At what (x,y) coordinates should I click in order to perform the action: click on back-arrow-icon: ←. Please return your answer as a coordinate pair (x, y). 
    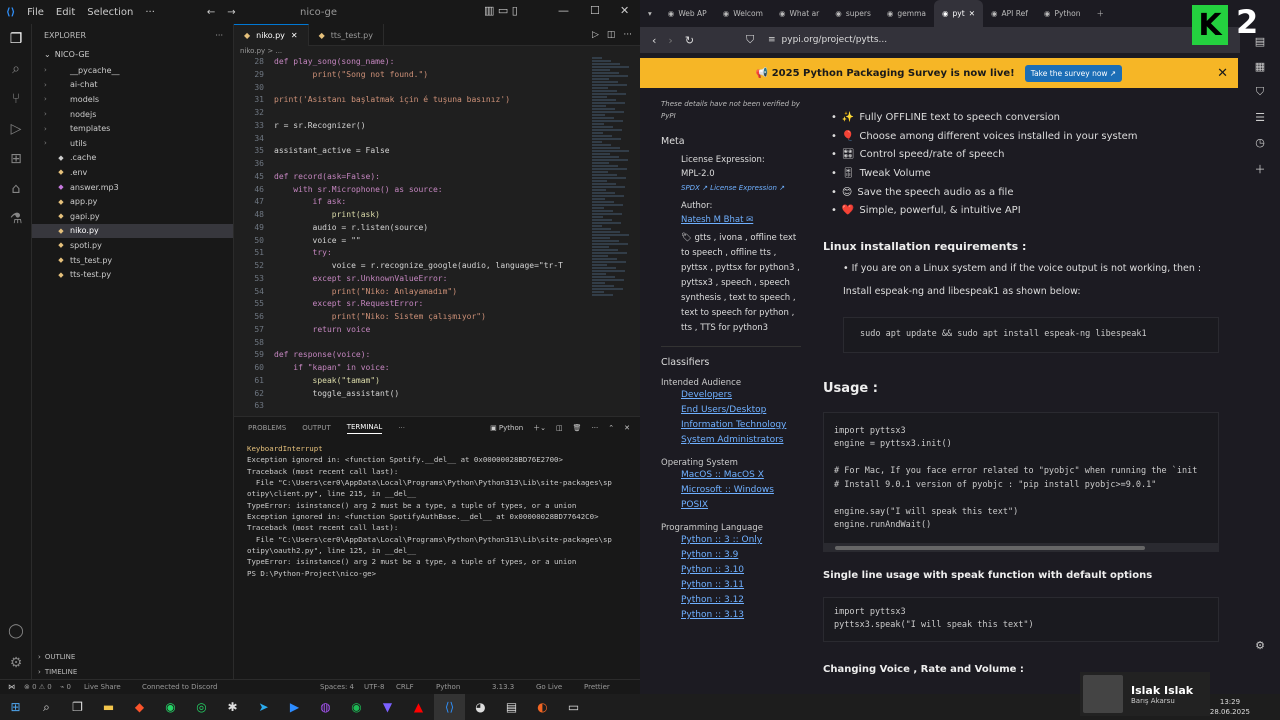
    Looking at the image, I should click on (211, 12).